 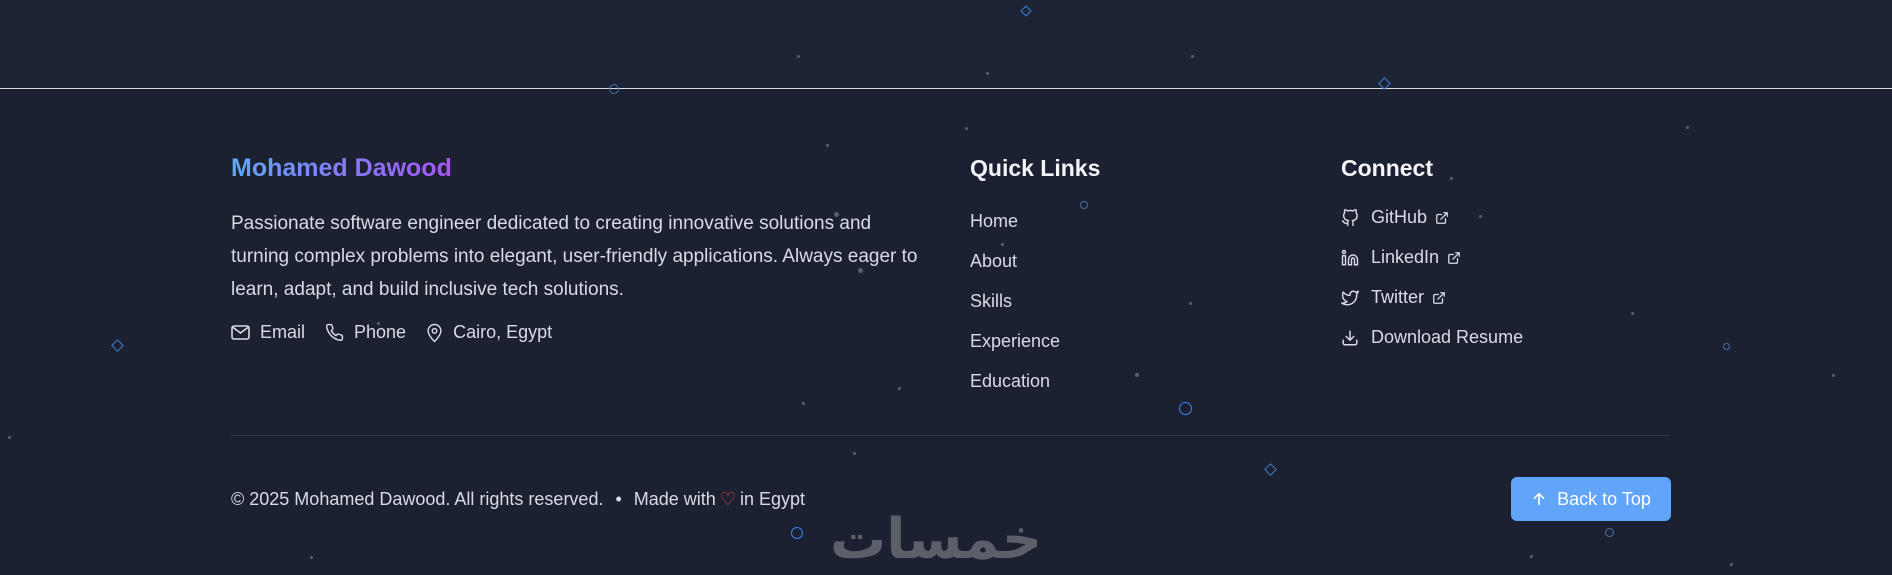 What do you see at coordinates (1185, 408) in the screenshot?
I see `particle-ring-target` at bounding box center [1185, 408].